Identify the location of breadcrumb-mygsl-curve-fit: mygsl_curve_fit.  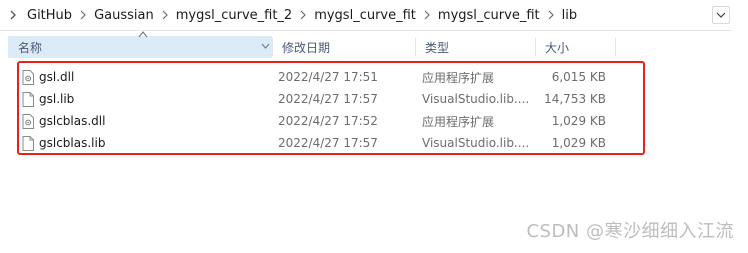
(365, 15).